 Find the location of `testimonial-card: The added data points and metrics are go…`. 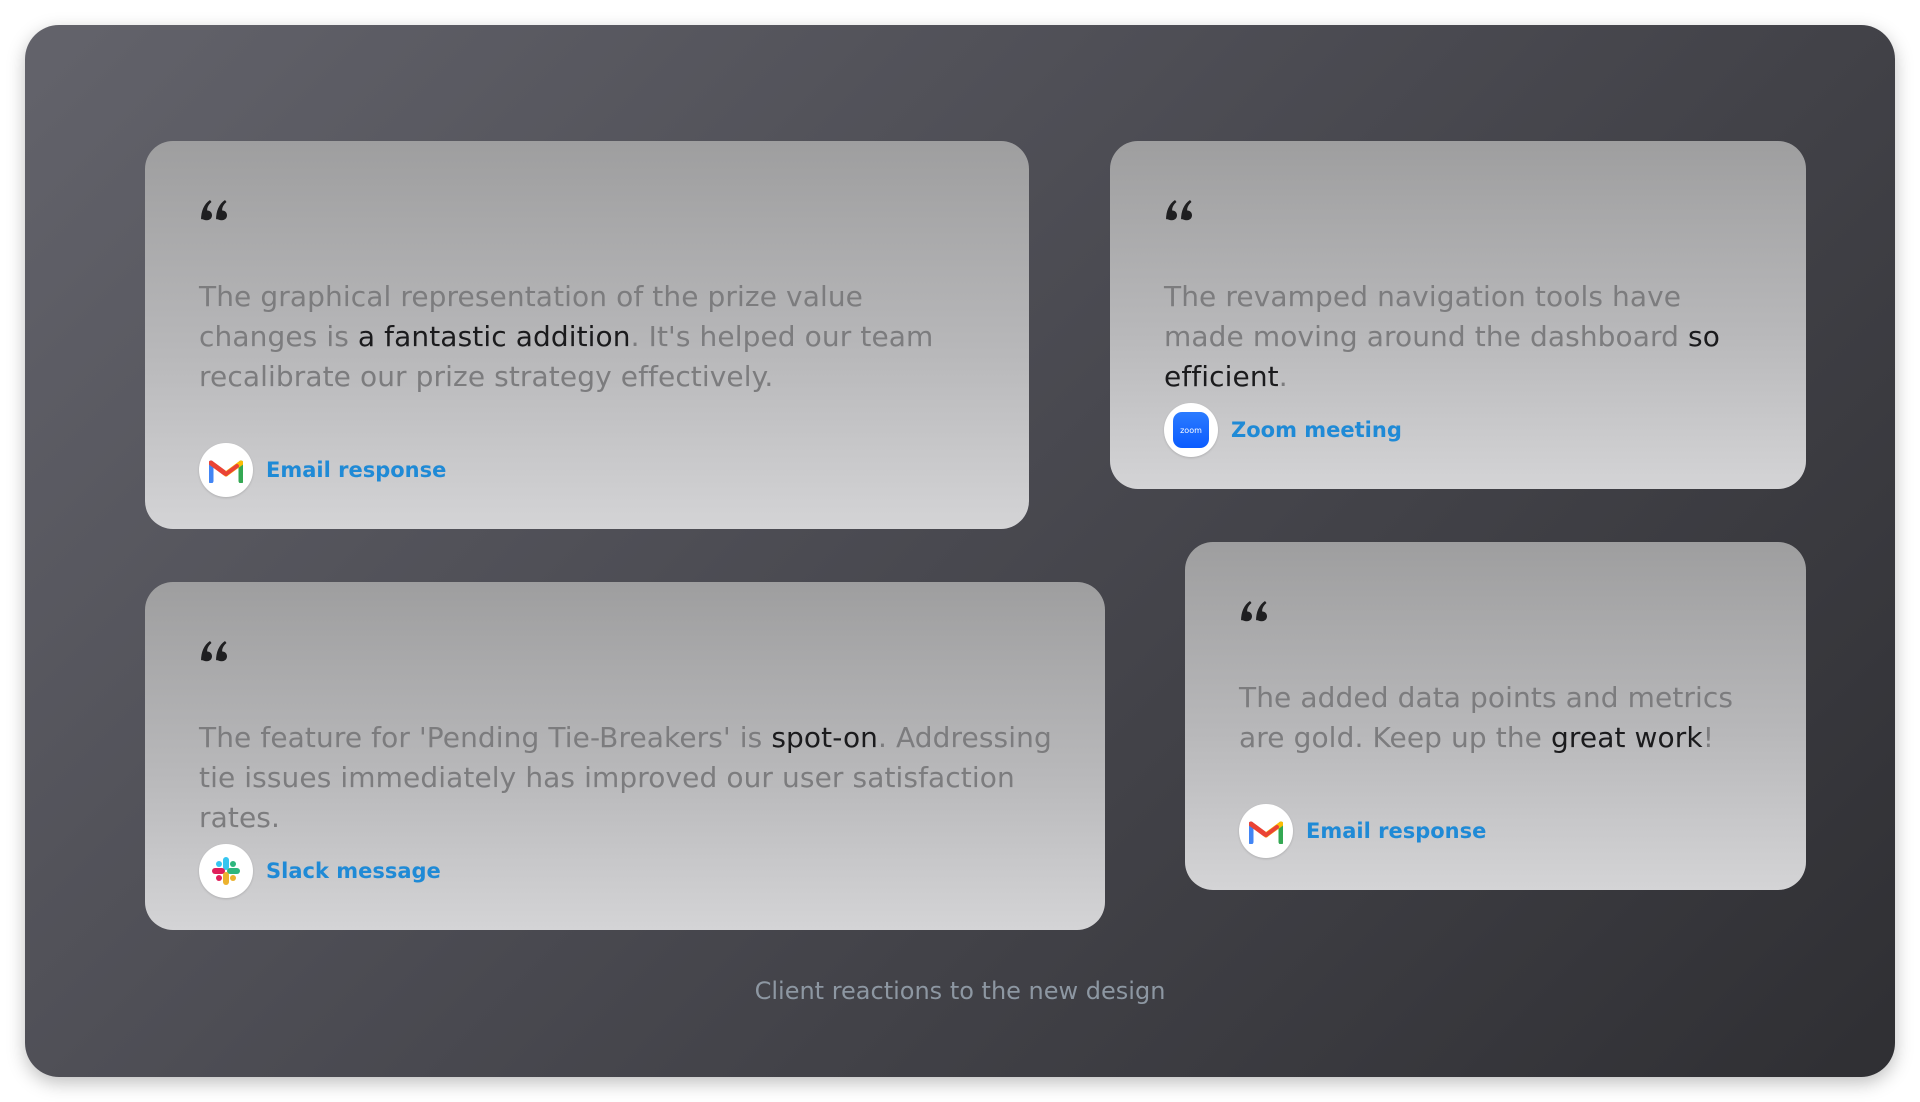

testimonial-card: The added data points and metrics are go… is located at coordinates (1495, 716).